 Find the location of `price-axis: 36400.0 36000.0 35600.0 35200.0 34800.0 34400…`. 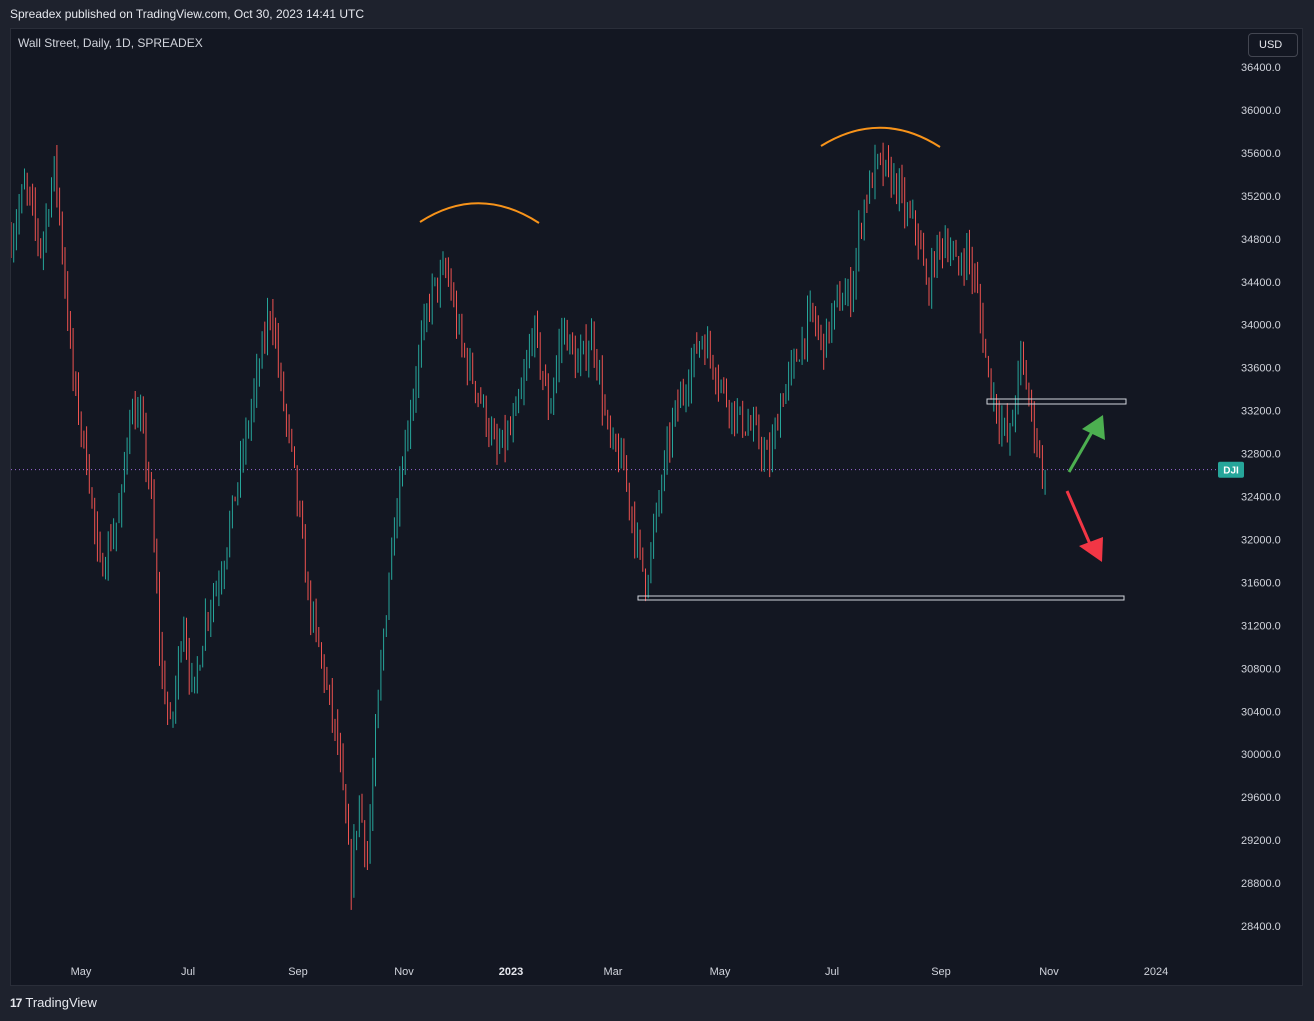

price-axis: 36400.0 36000.0 35600.0 35200.0 34800.0 34400… is located at coordinates (1249, 497).